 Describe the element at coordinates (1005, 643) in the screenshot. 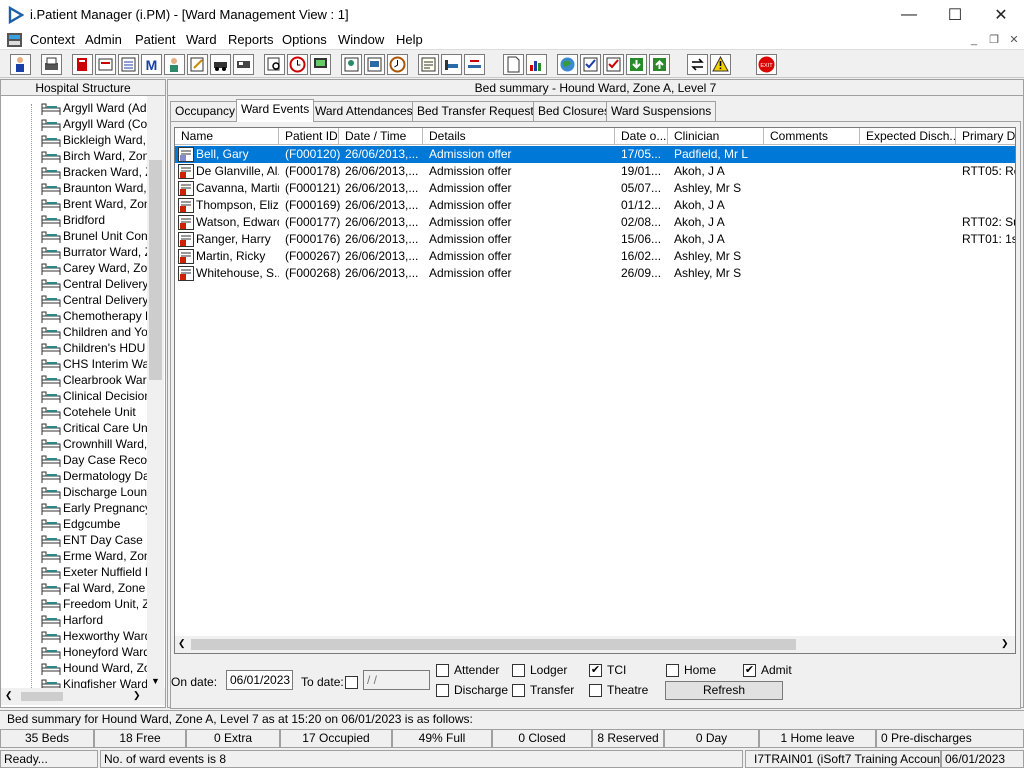

I see `grid-scroll-right-icon: ❯` at that location.